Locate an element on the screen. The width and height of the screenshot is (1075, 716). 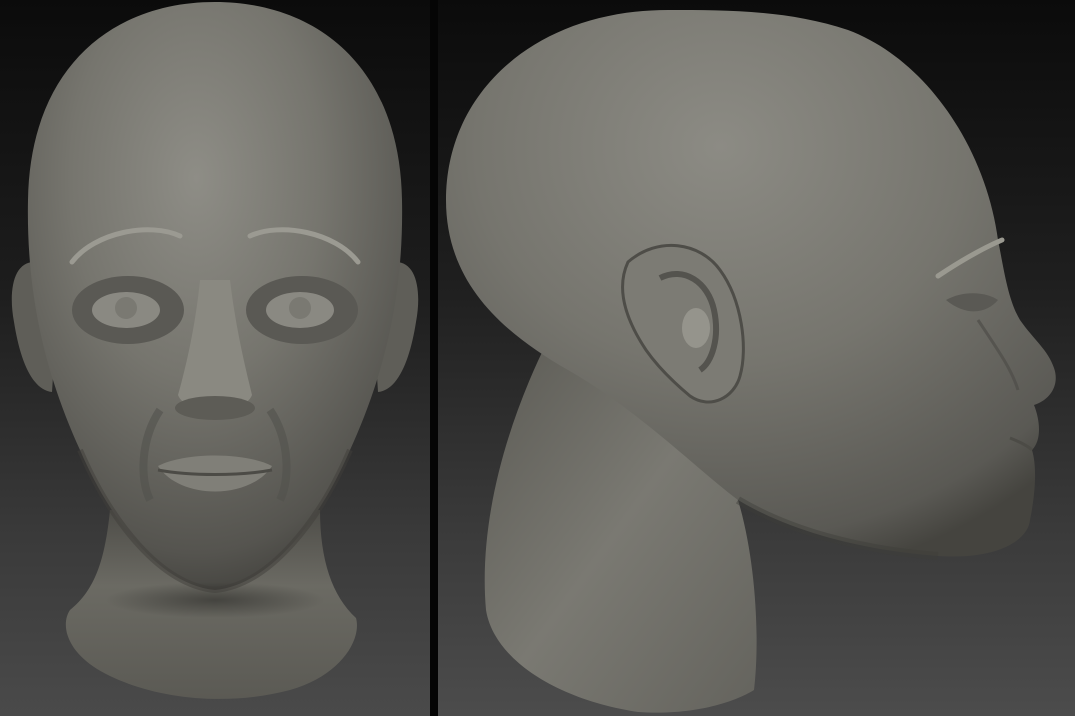
panel-divider is located at coordinates (434, 358).